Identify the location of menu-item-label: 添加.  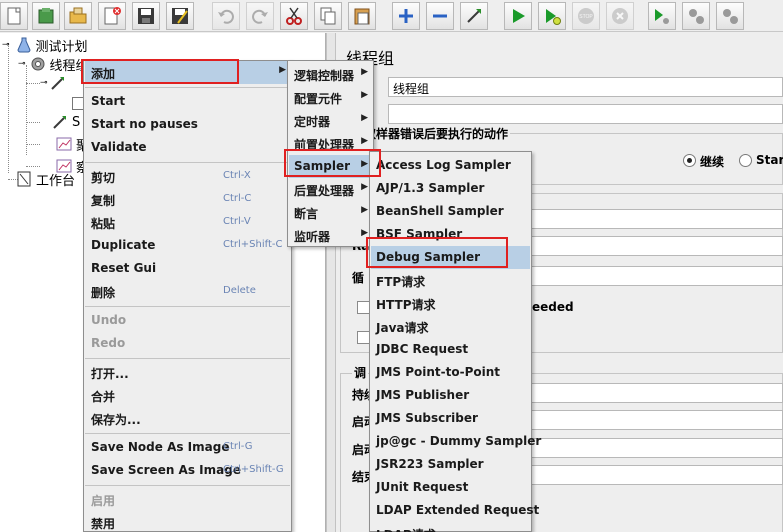
(103, 74).